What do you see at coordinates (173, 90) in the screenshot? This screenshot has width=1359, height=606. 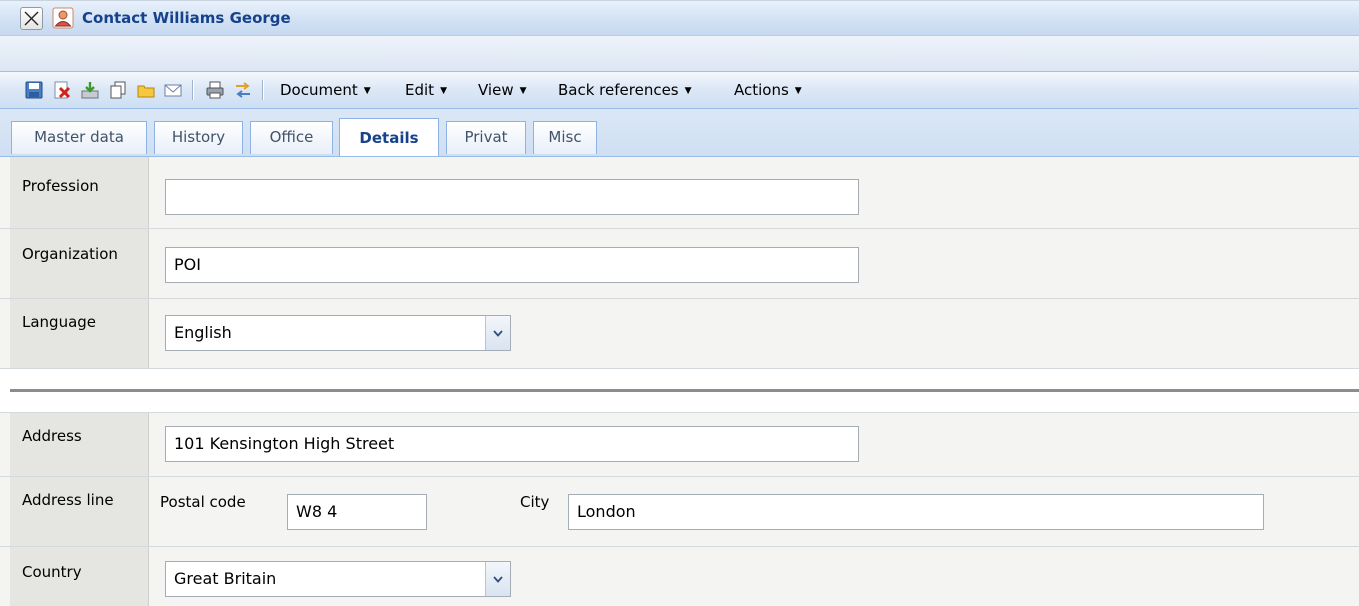 I see `email-icon` at bounding box center [173, 90].